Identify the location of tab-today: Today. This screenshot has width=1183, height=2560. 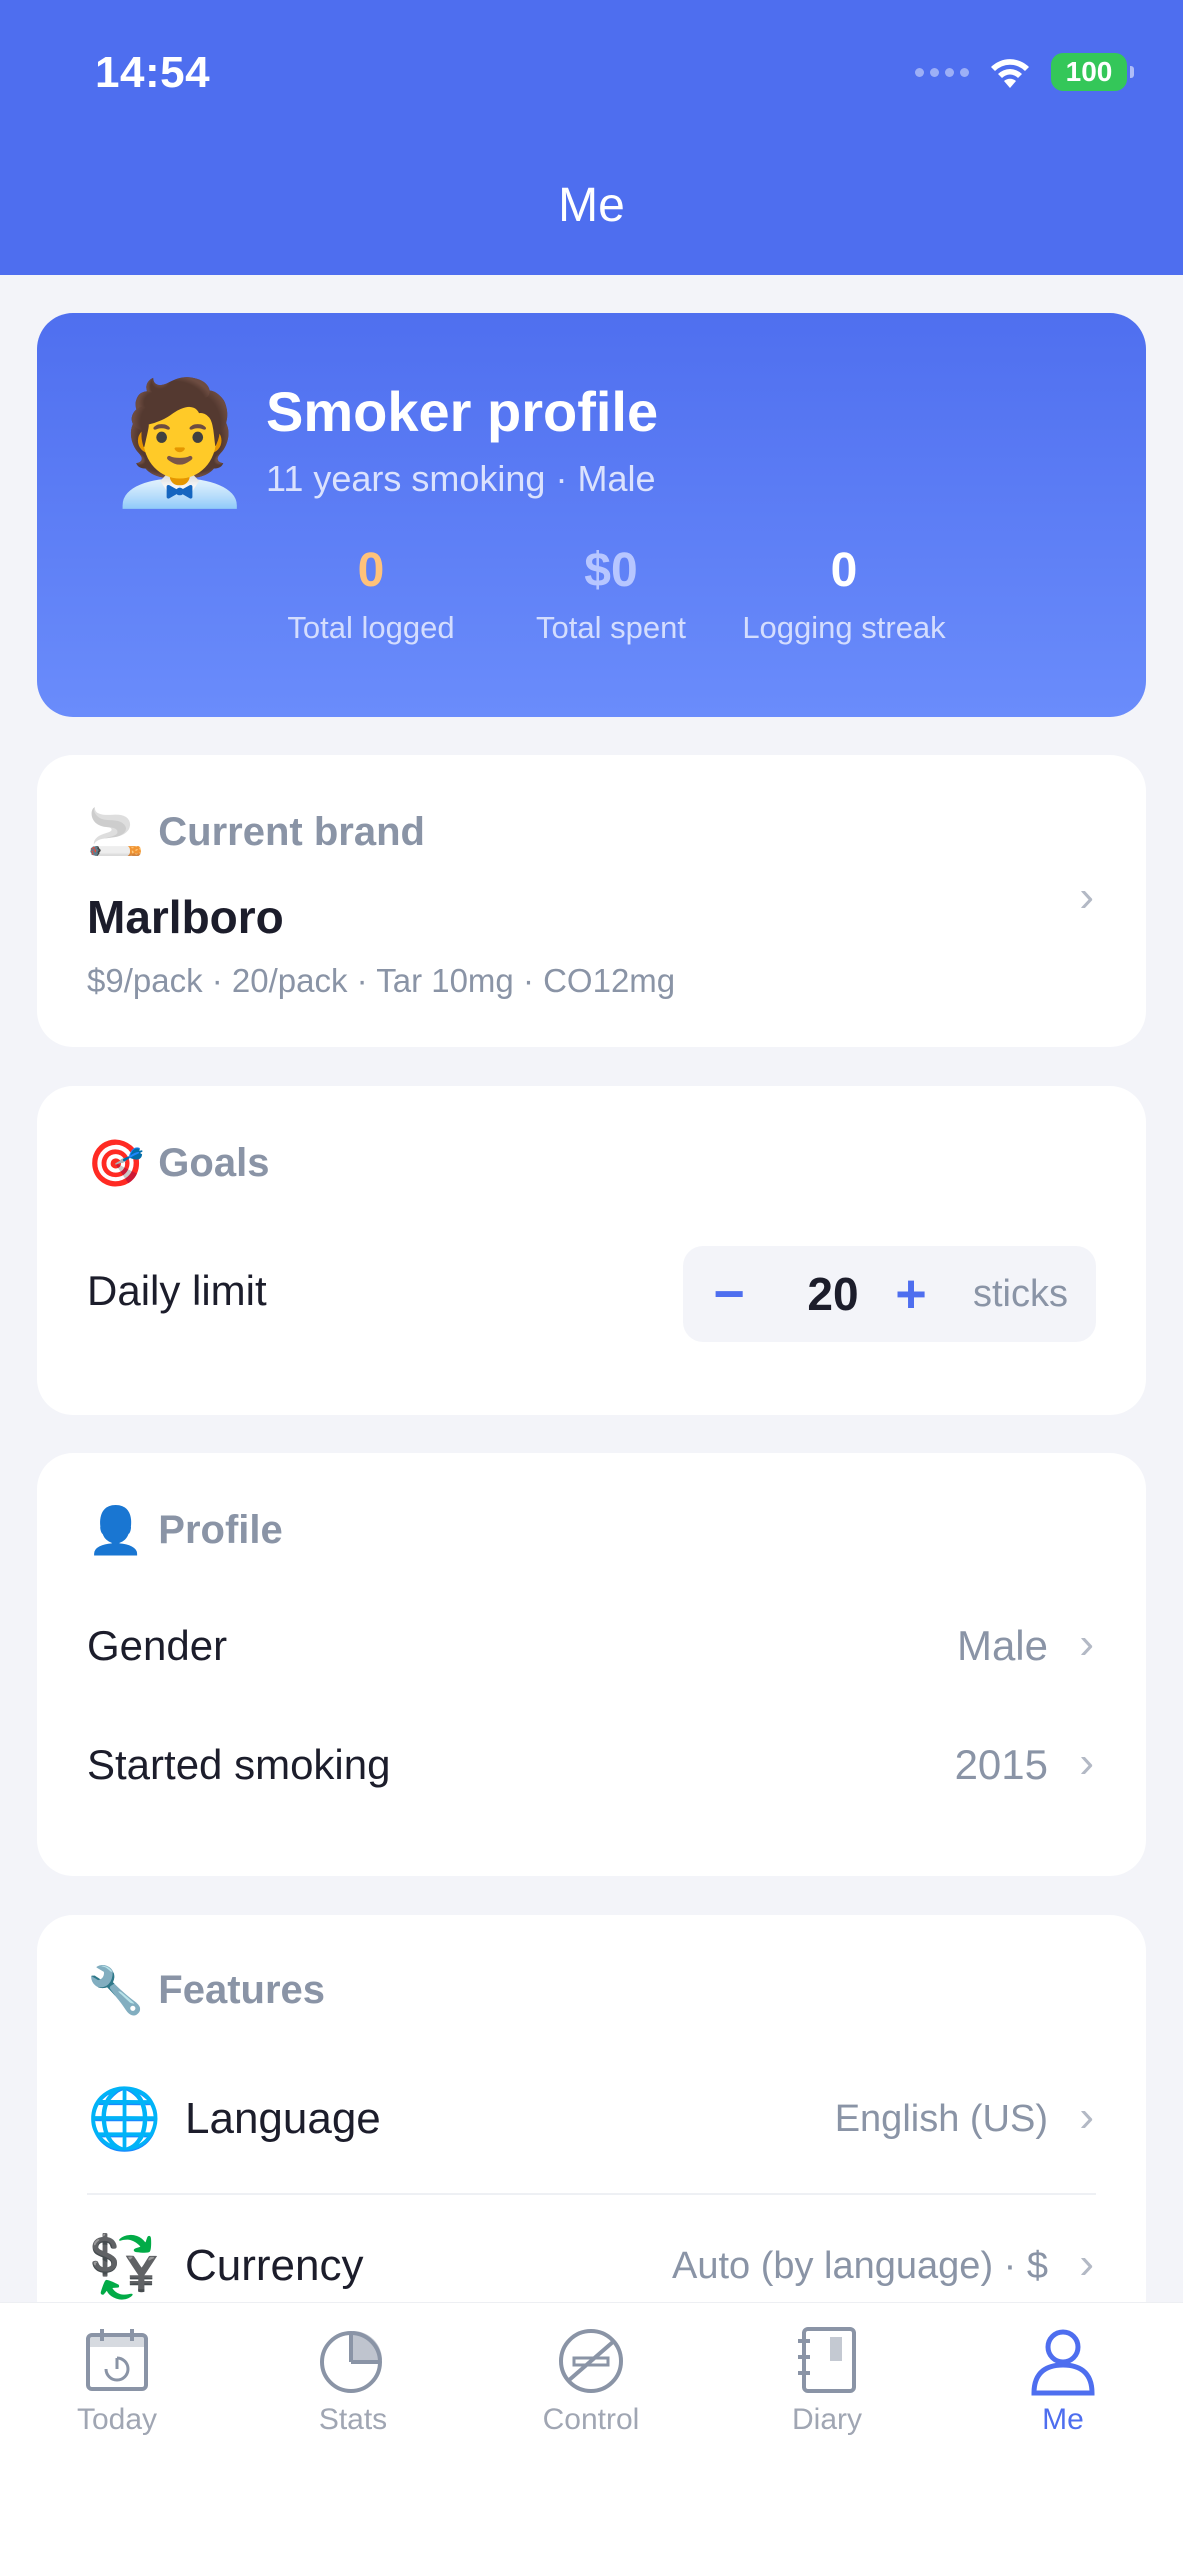
(117, 2380).